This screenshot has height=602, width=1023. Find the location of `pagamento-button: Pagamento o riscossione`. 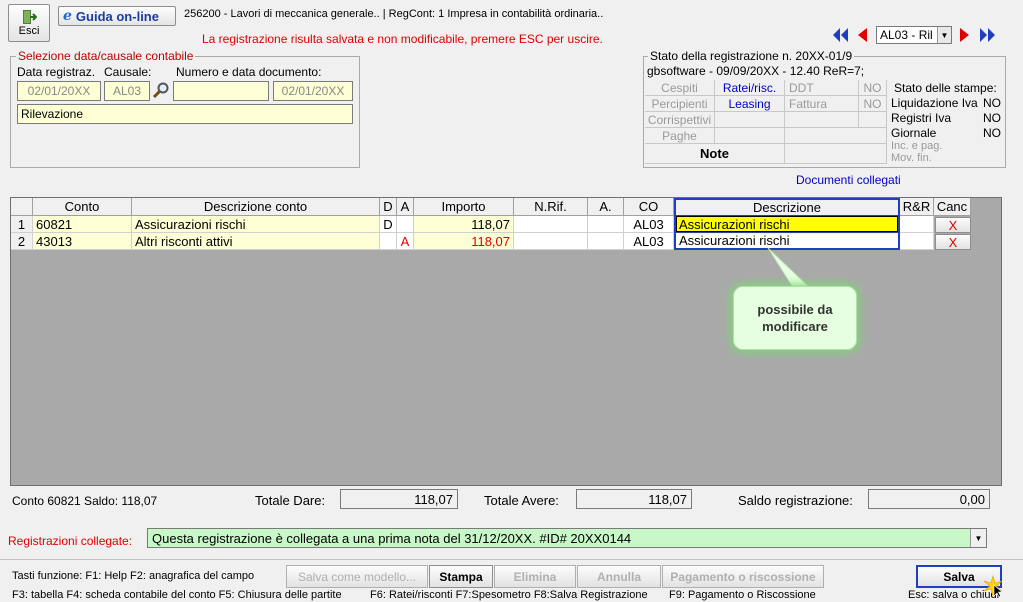

pagamento-button: Pagamento o riscossione is located at coordinates (743, 576).